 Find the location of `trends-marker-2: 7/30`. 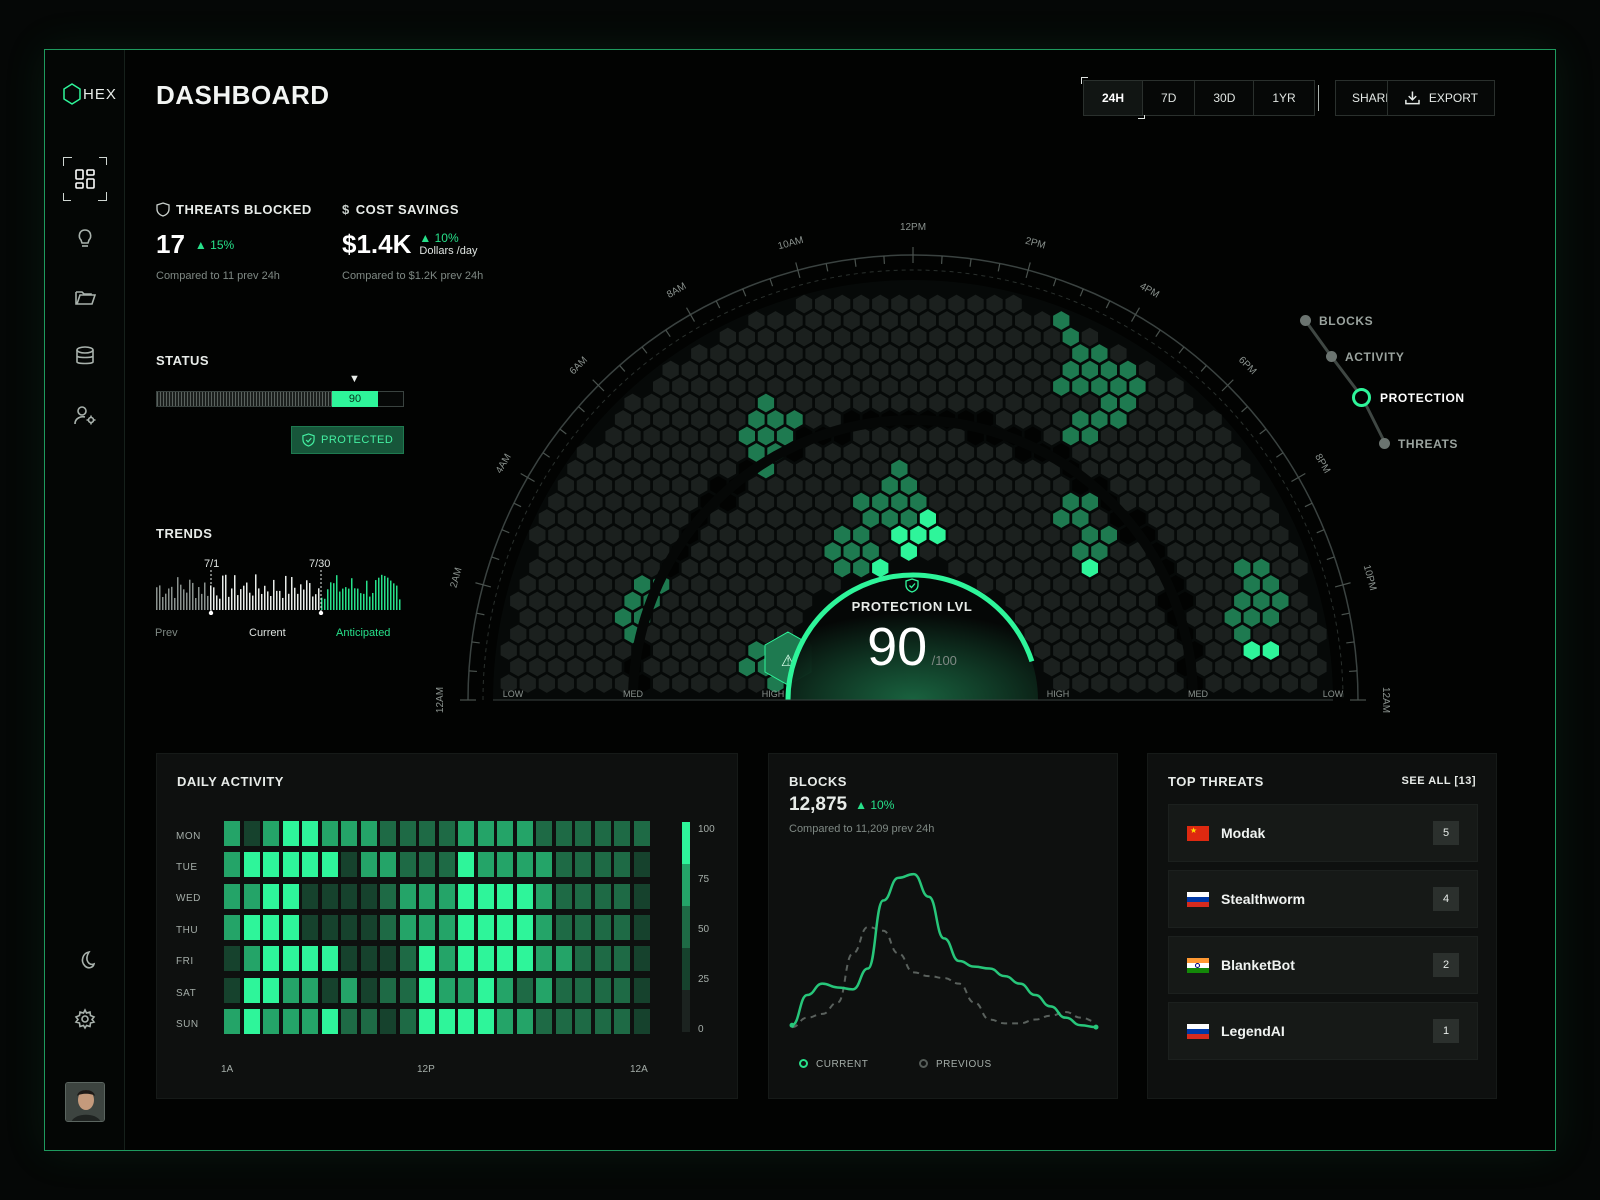

trends-marker-2: 7/30 is located at coordinates (320, 564).